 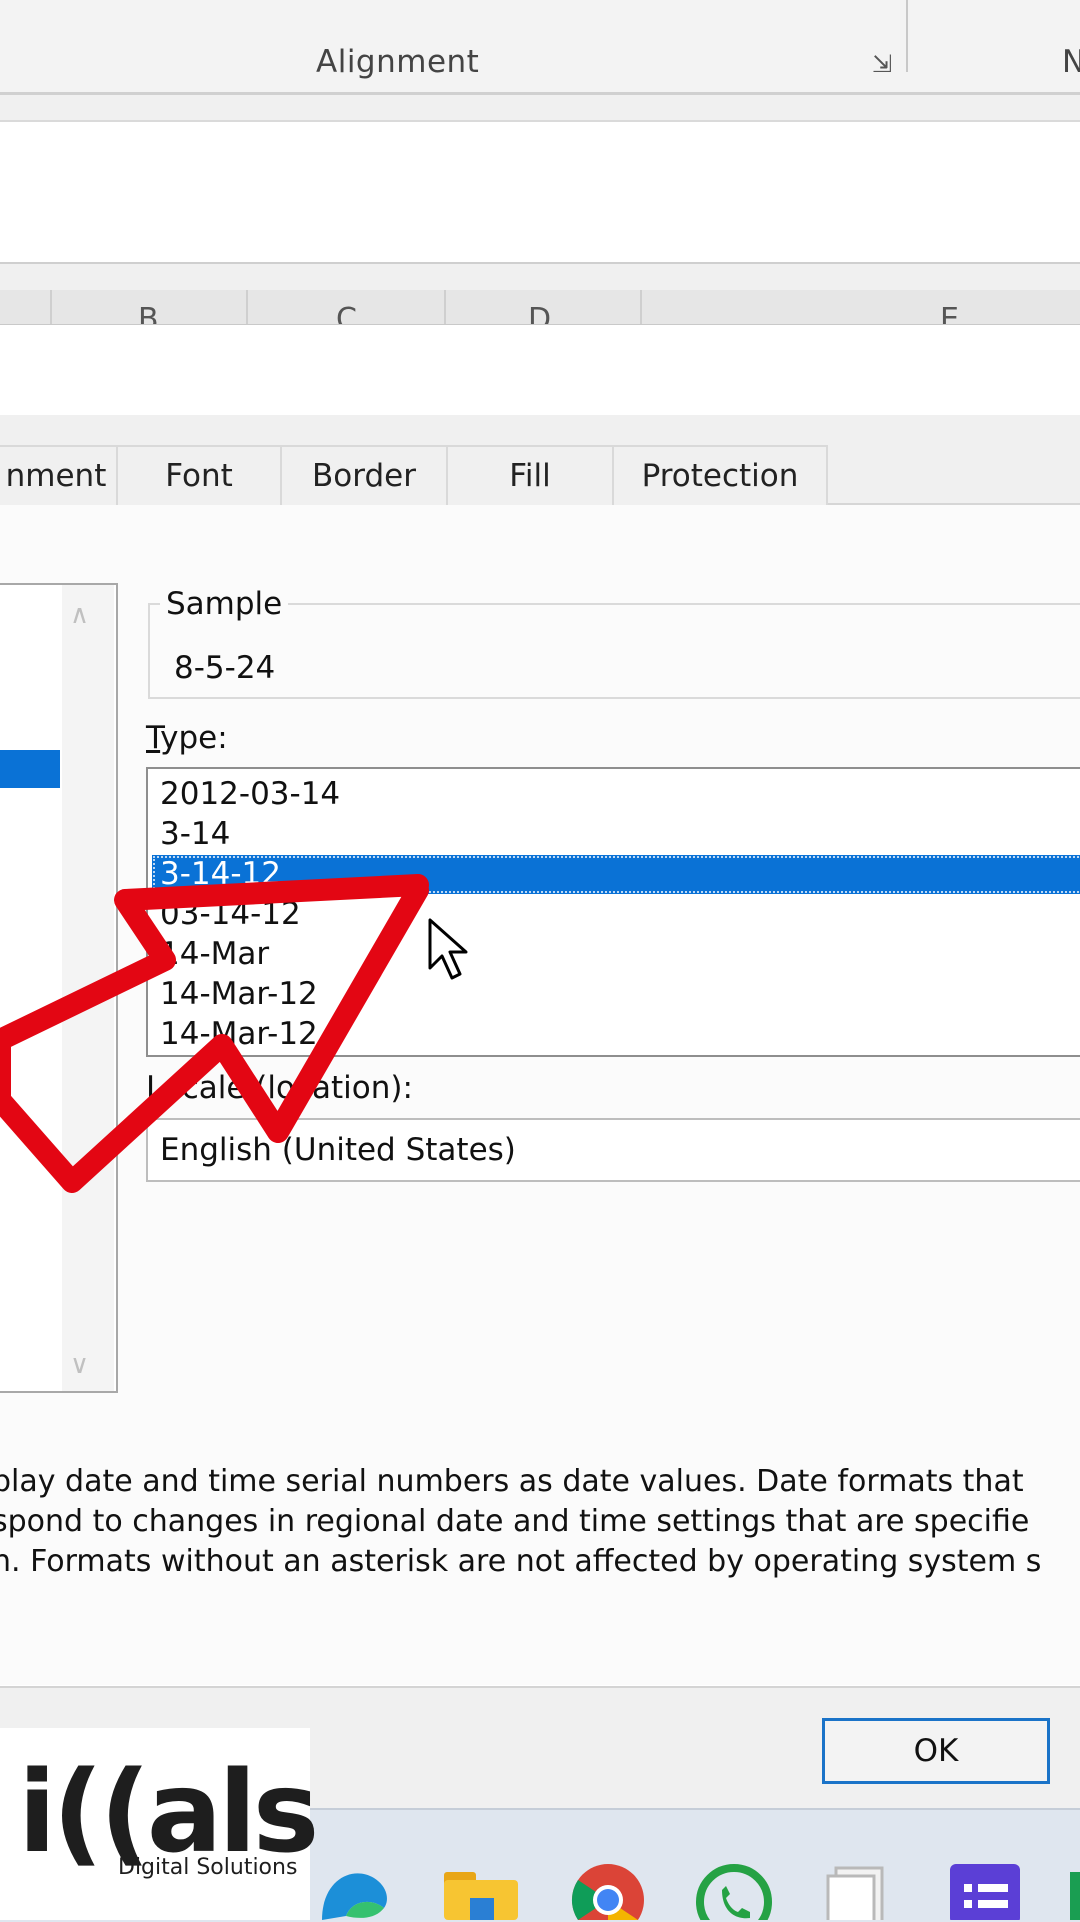 What do you see at coordinates (194, 738) in the screenshot?
I see `type-label-text: ype:` at bounding box center [194, 738].